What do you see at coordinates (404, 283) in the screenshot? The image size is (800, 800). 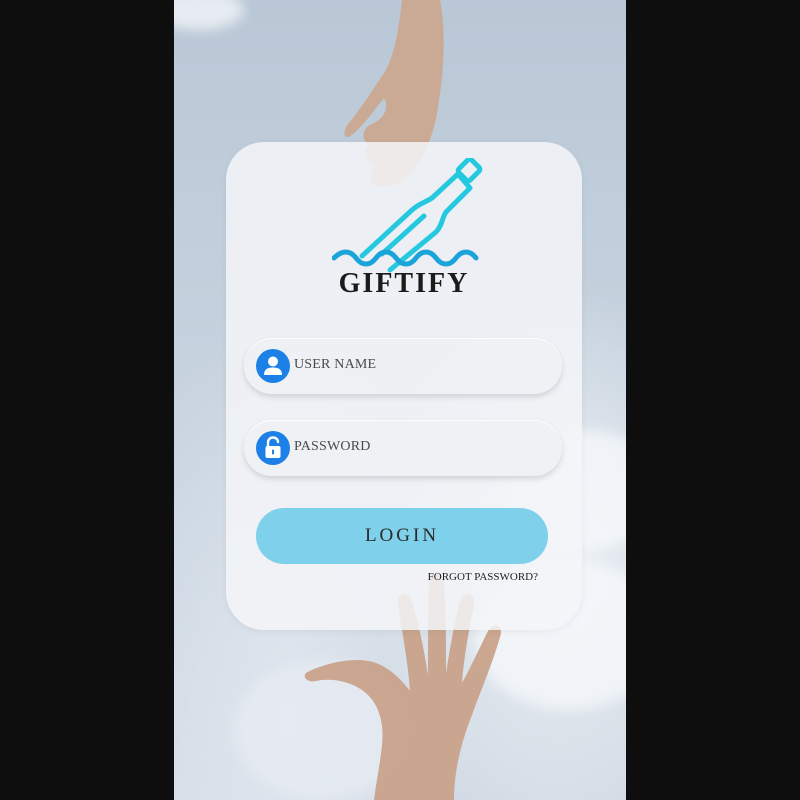 I see `app-logo-text: GIFTIFY` at bounding box center [404, 283].